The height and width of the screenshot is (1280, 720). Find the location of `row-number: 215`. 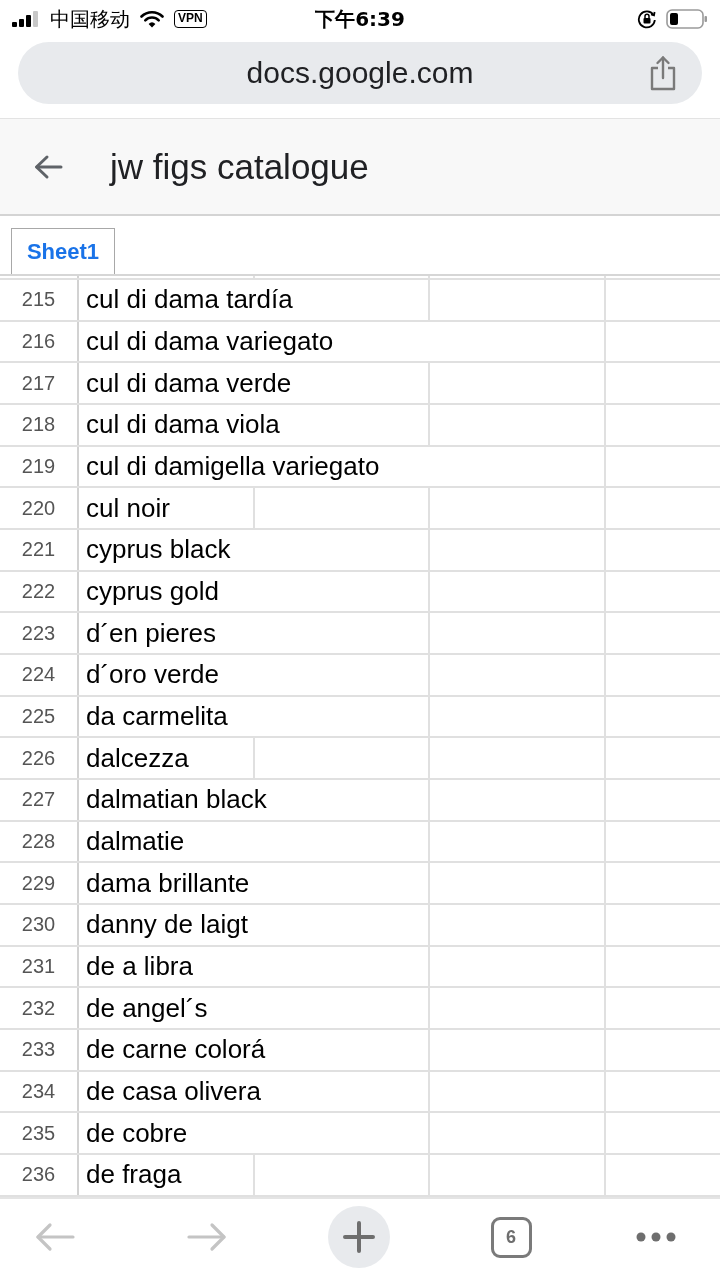

row-number: 215 is located at coordinates (39, 300).